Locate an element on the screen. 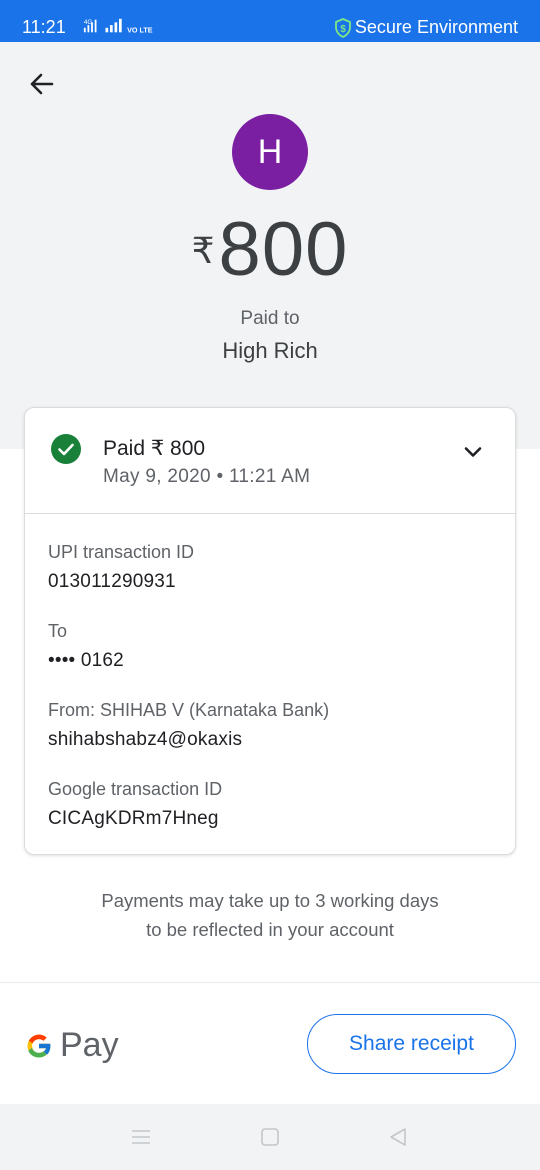  status-bar: 11:21 4G VO LTE $ Secure Environment is located at coordinates (270, 21).